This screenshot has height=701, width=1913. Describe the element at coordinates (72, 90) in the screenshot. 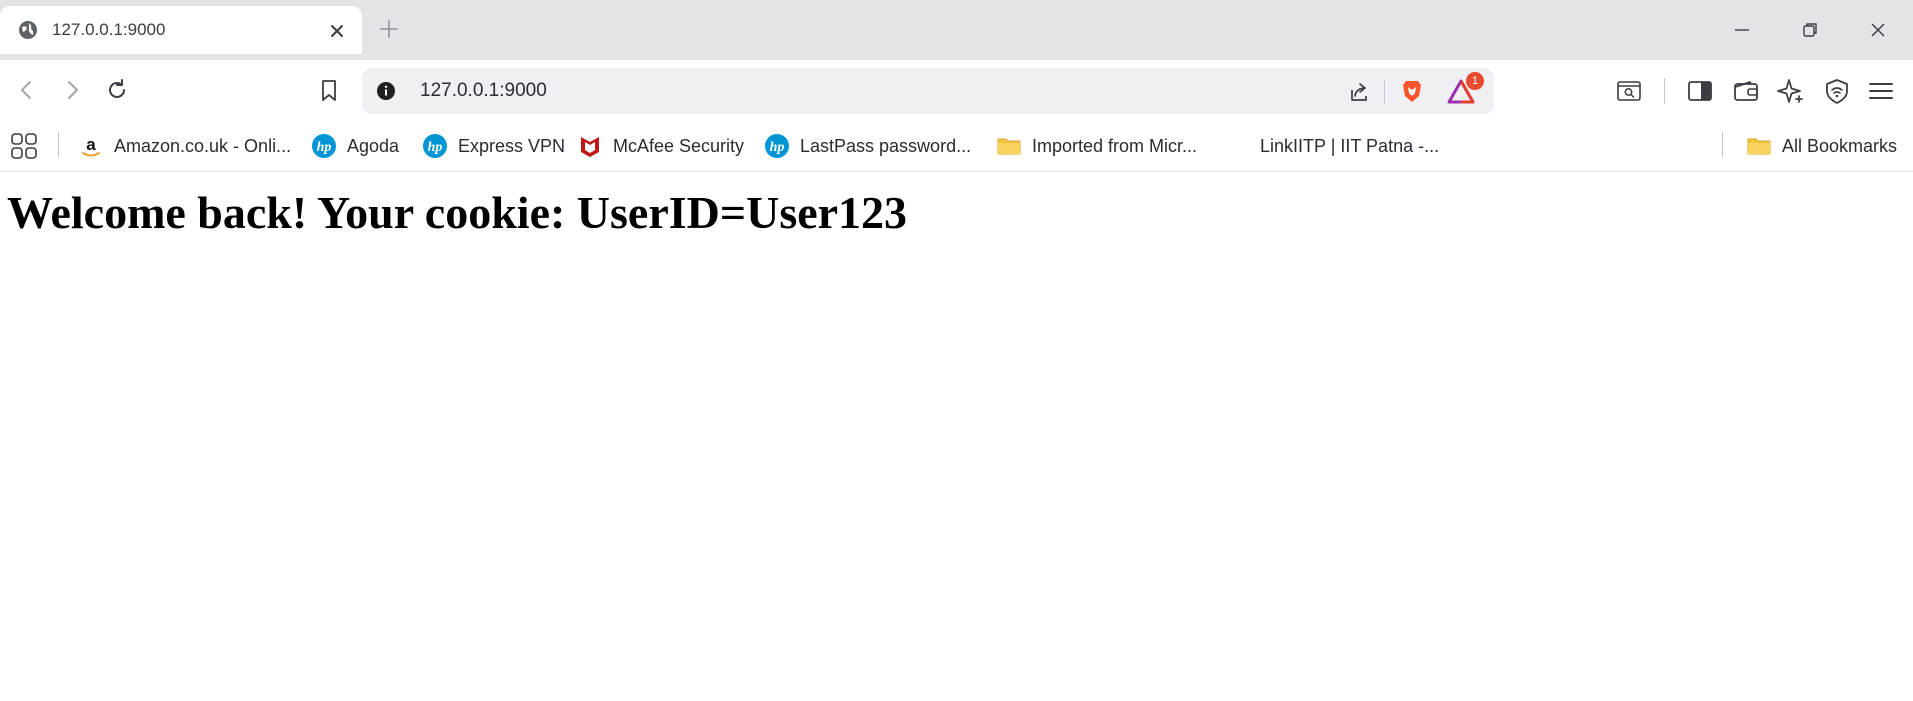

I see `forward-icon` at that location.